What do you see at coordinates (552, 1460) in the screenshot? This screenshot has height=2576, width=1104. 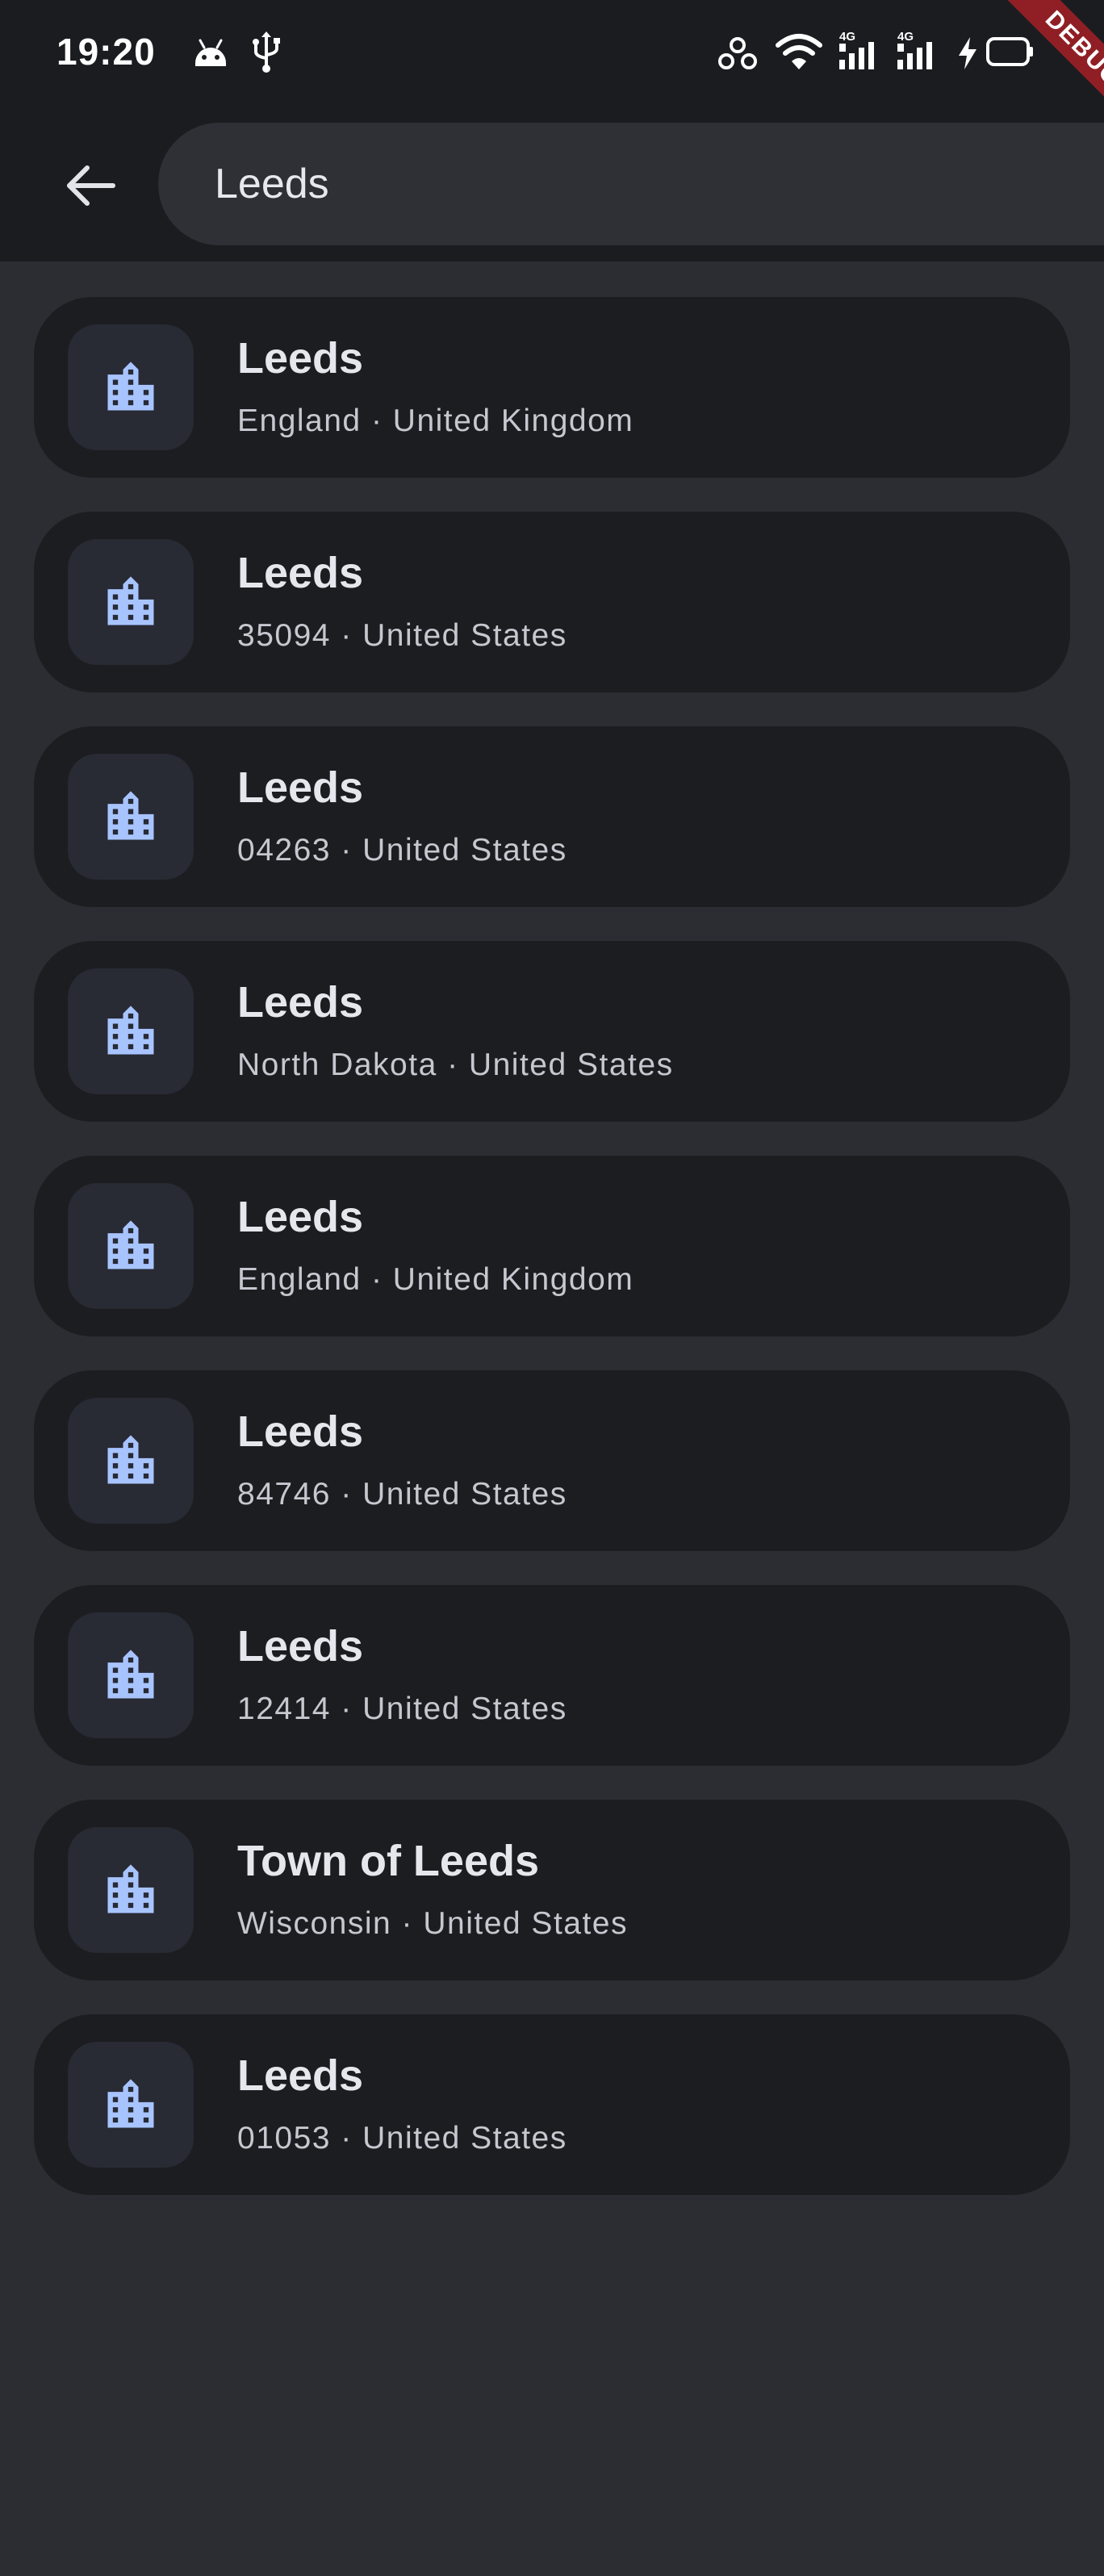 I see `result-item: Leeds 84746 · United States` at bounding box center [552, 1460].